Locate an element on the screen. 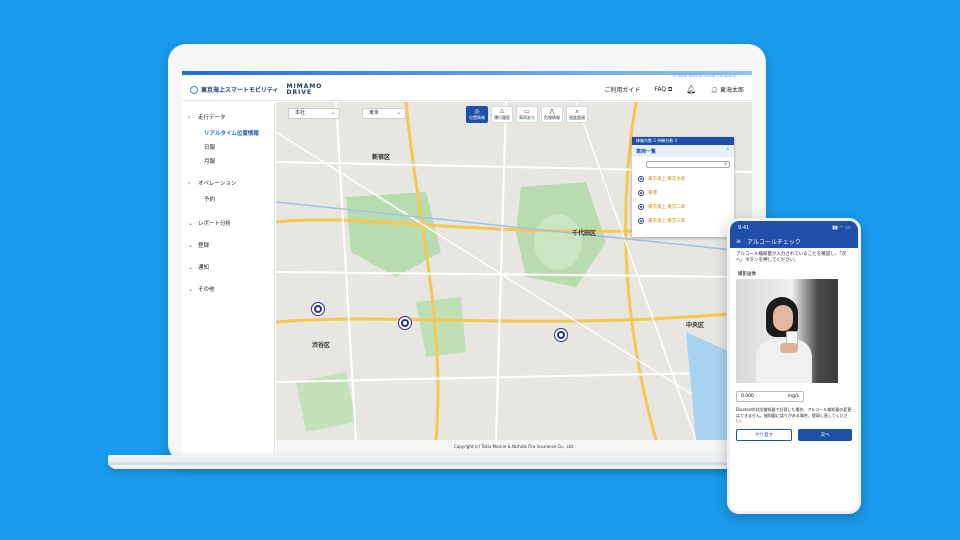  vehicle-item: 東港 is located at coordinates (683, 193).